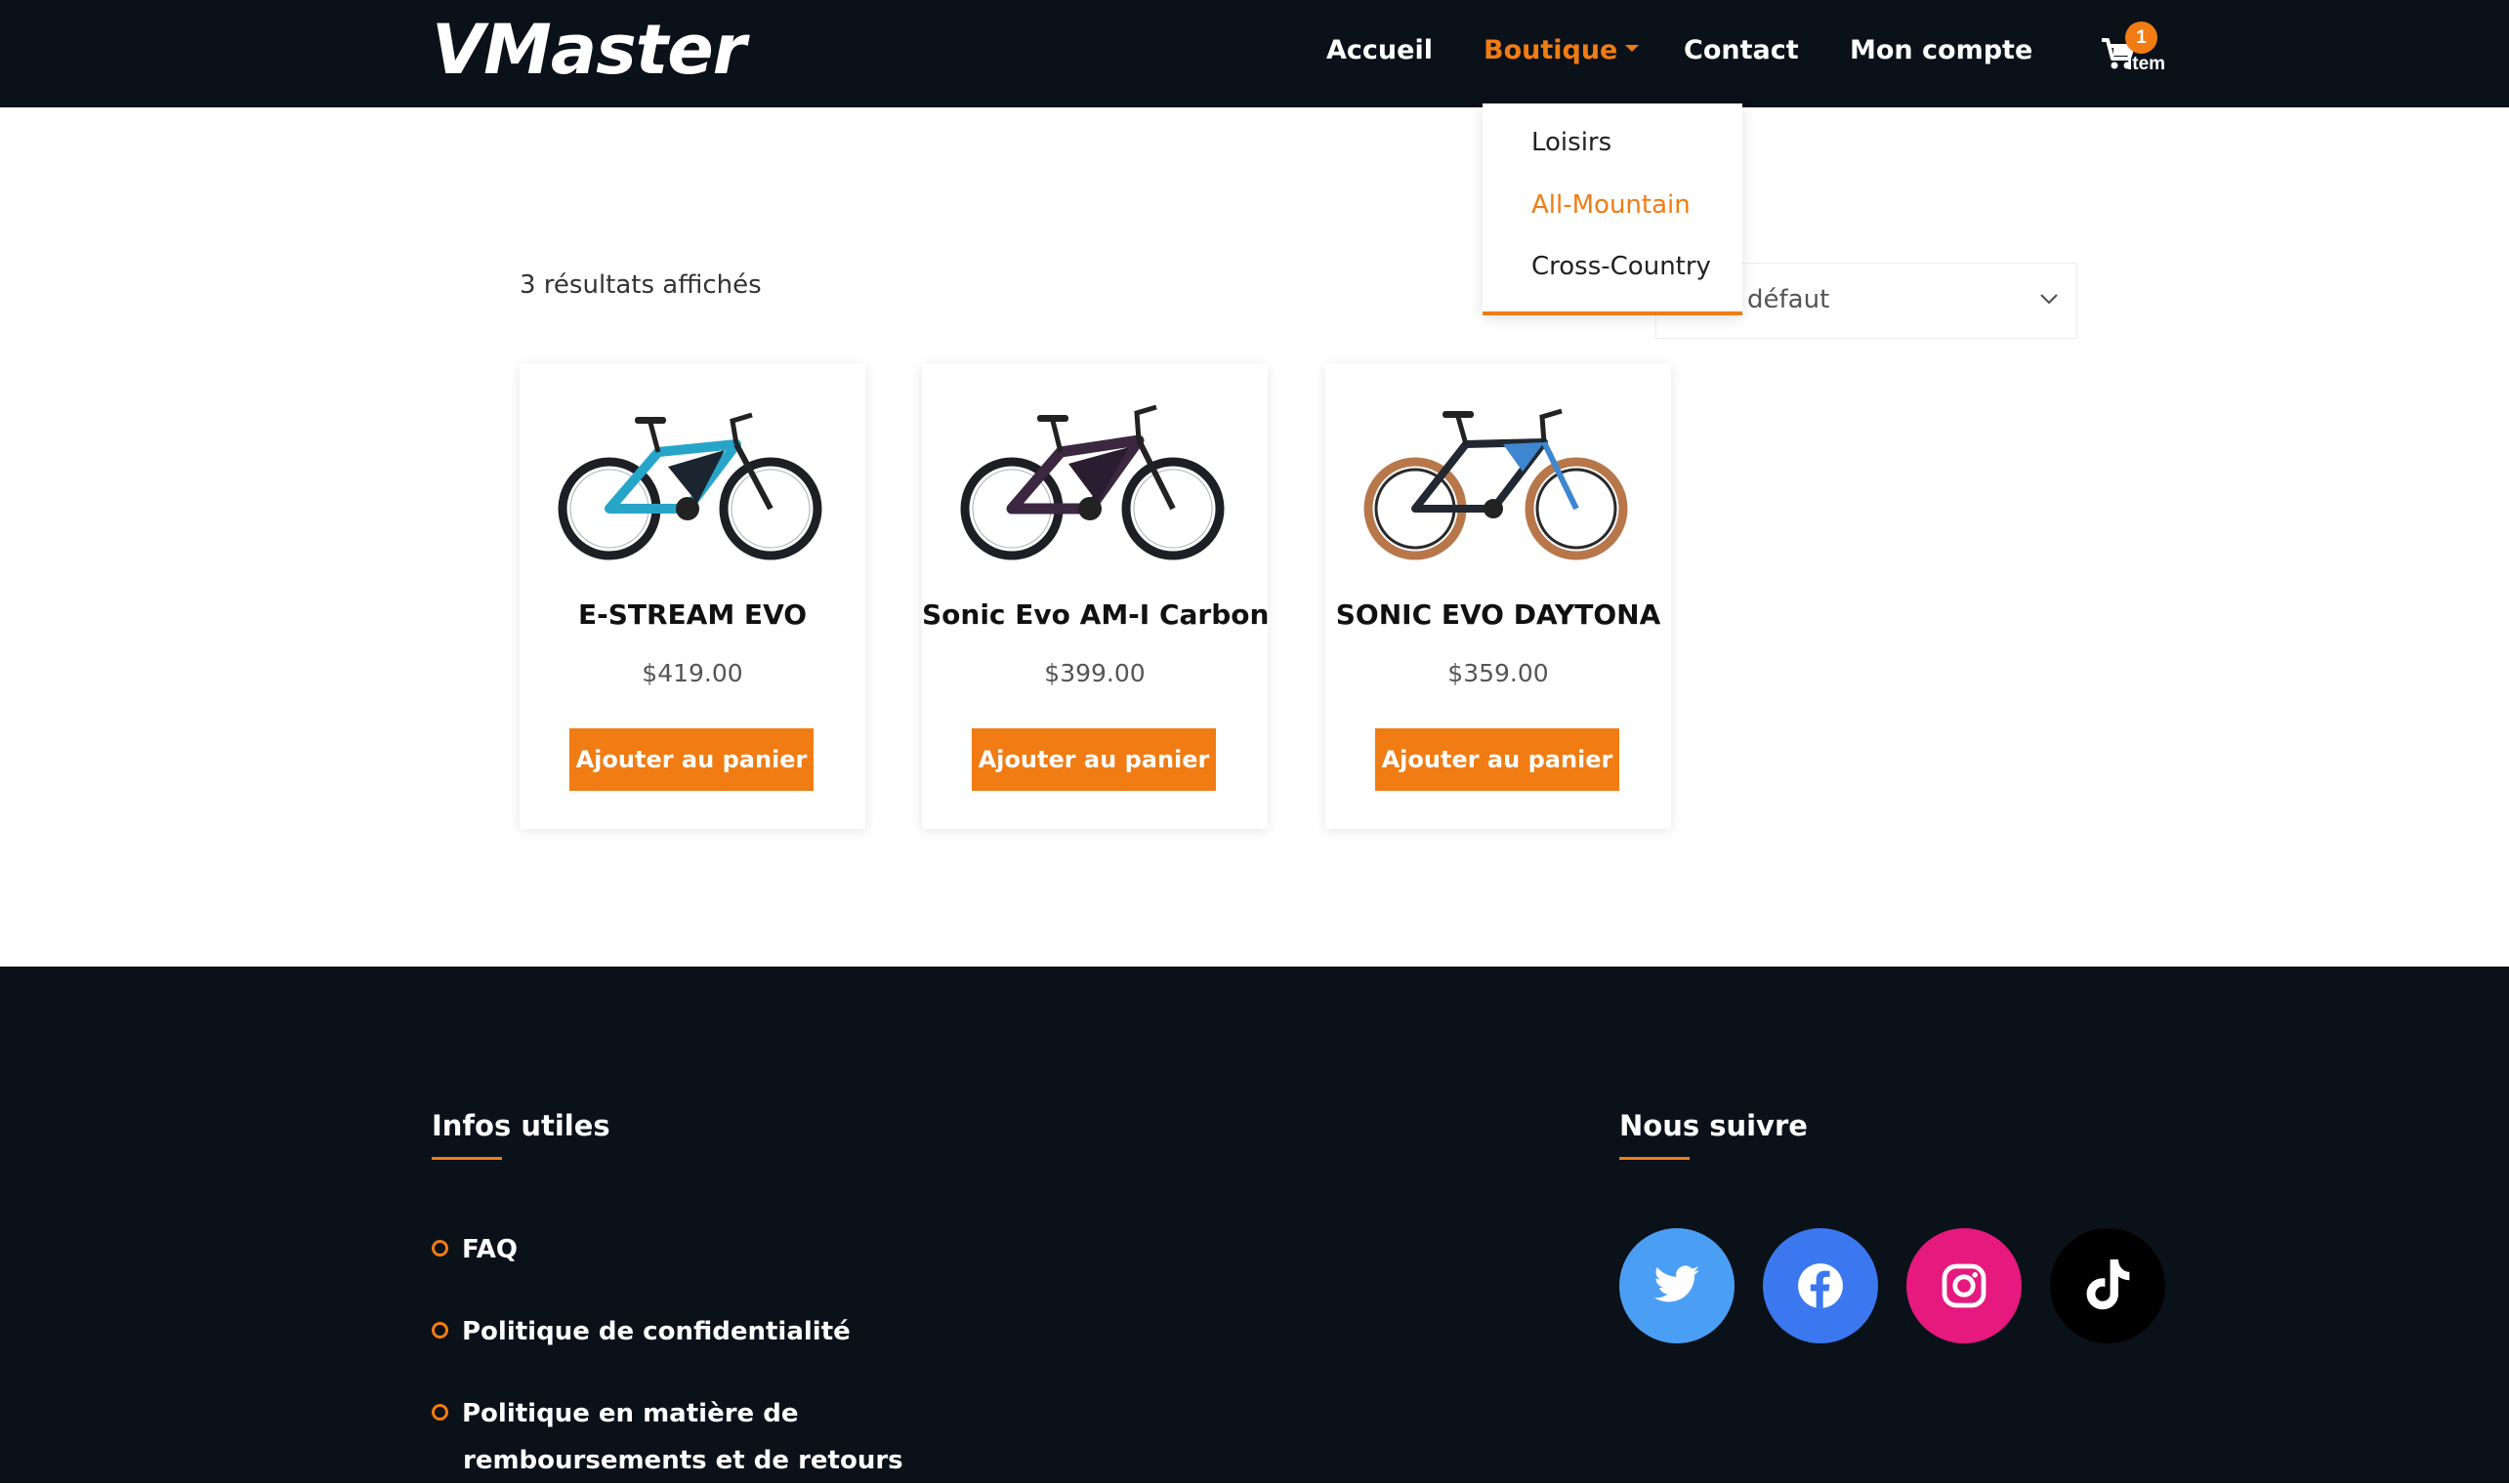 The width and height of the screenshot is (2509, 1484). Describe the element at coordinates (1379, 50) in the screenshot. I see `nav-accueil: Accueil` at that location.